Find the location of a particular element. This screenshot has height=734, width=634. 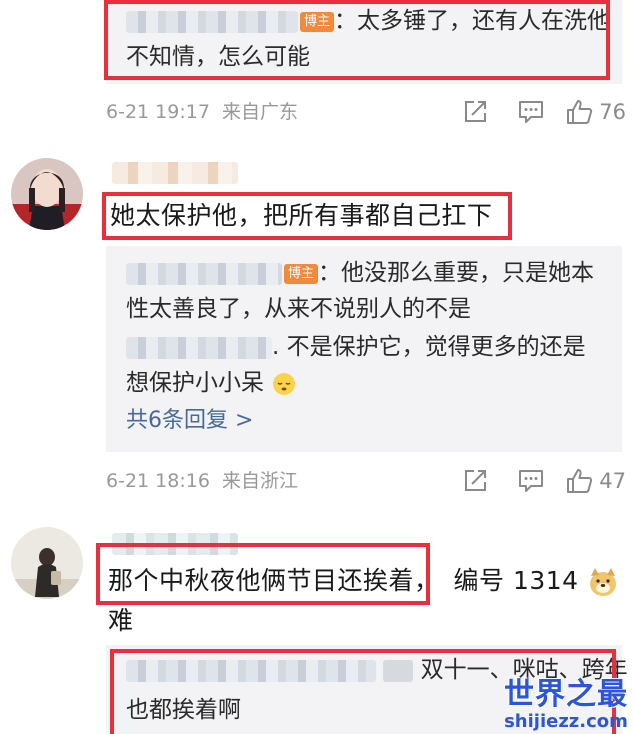

reply-line: 想保护小小呆 is located at coordinates (211, 383).